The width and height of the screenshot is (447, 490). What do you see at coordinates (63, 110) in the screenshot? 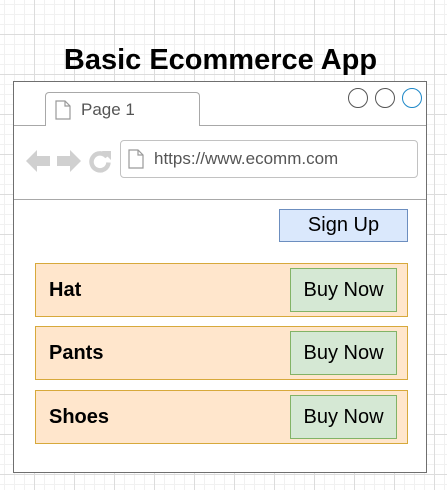
I see `document-icon` at bounding box center [63, 110].